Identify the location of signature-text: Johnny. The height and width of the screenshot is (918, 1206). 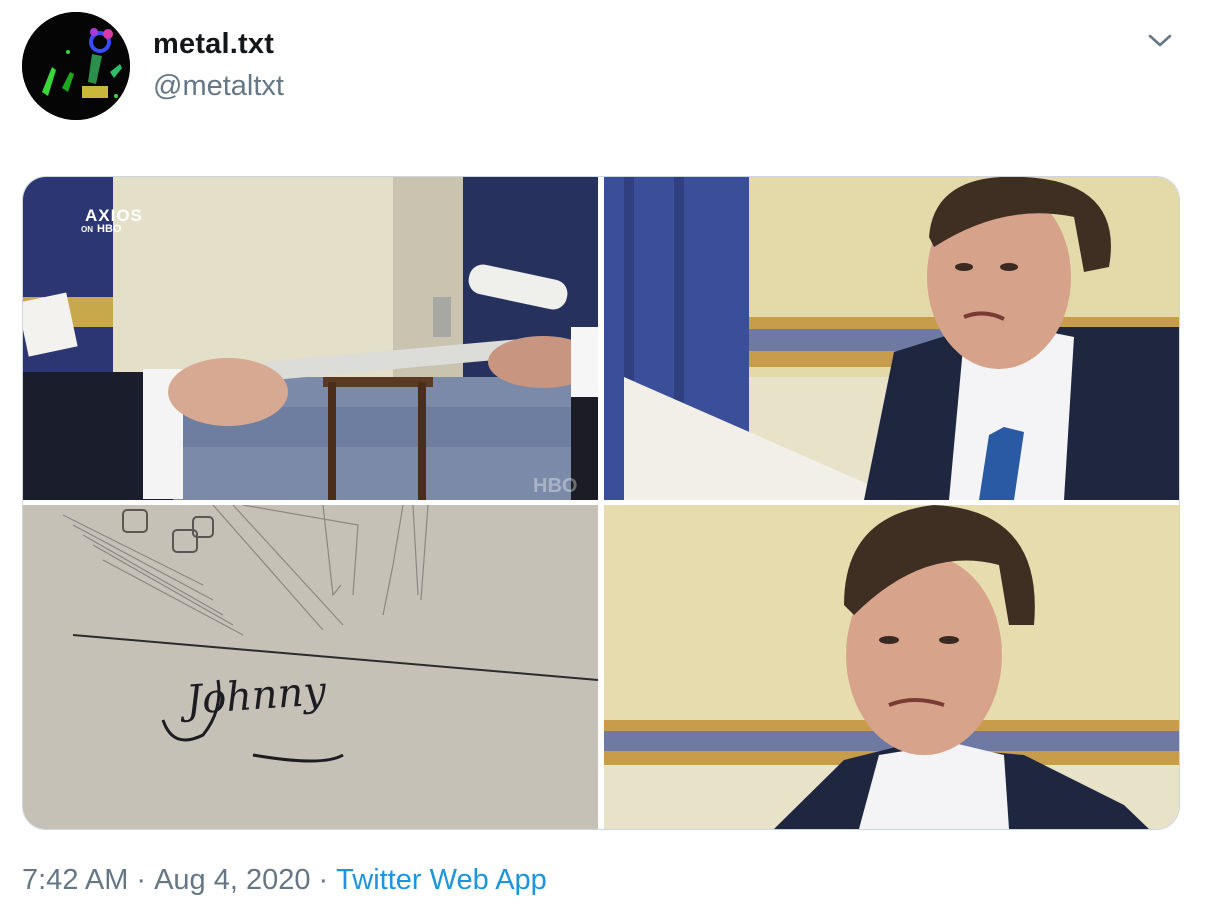
(256, 696).